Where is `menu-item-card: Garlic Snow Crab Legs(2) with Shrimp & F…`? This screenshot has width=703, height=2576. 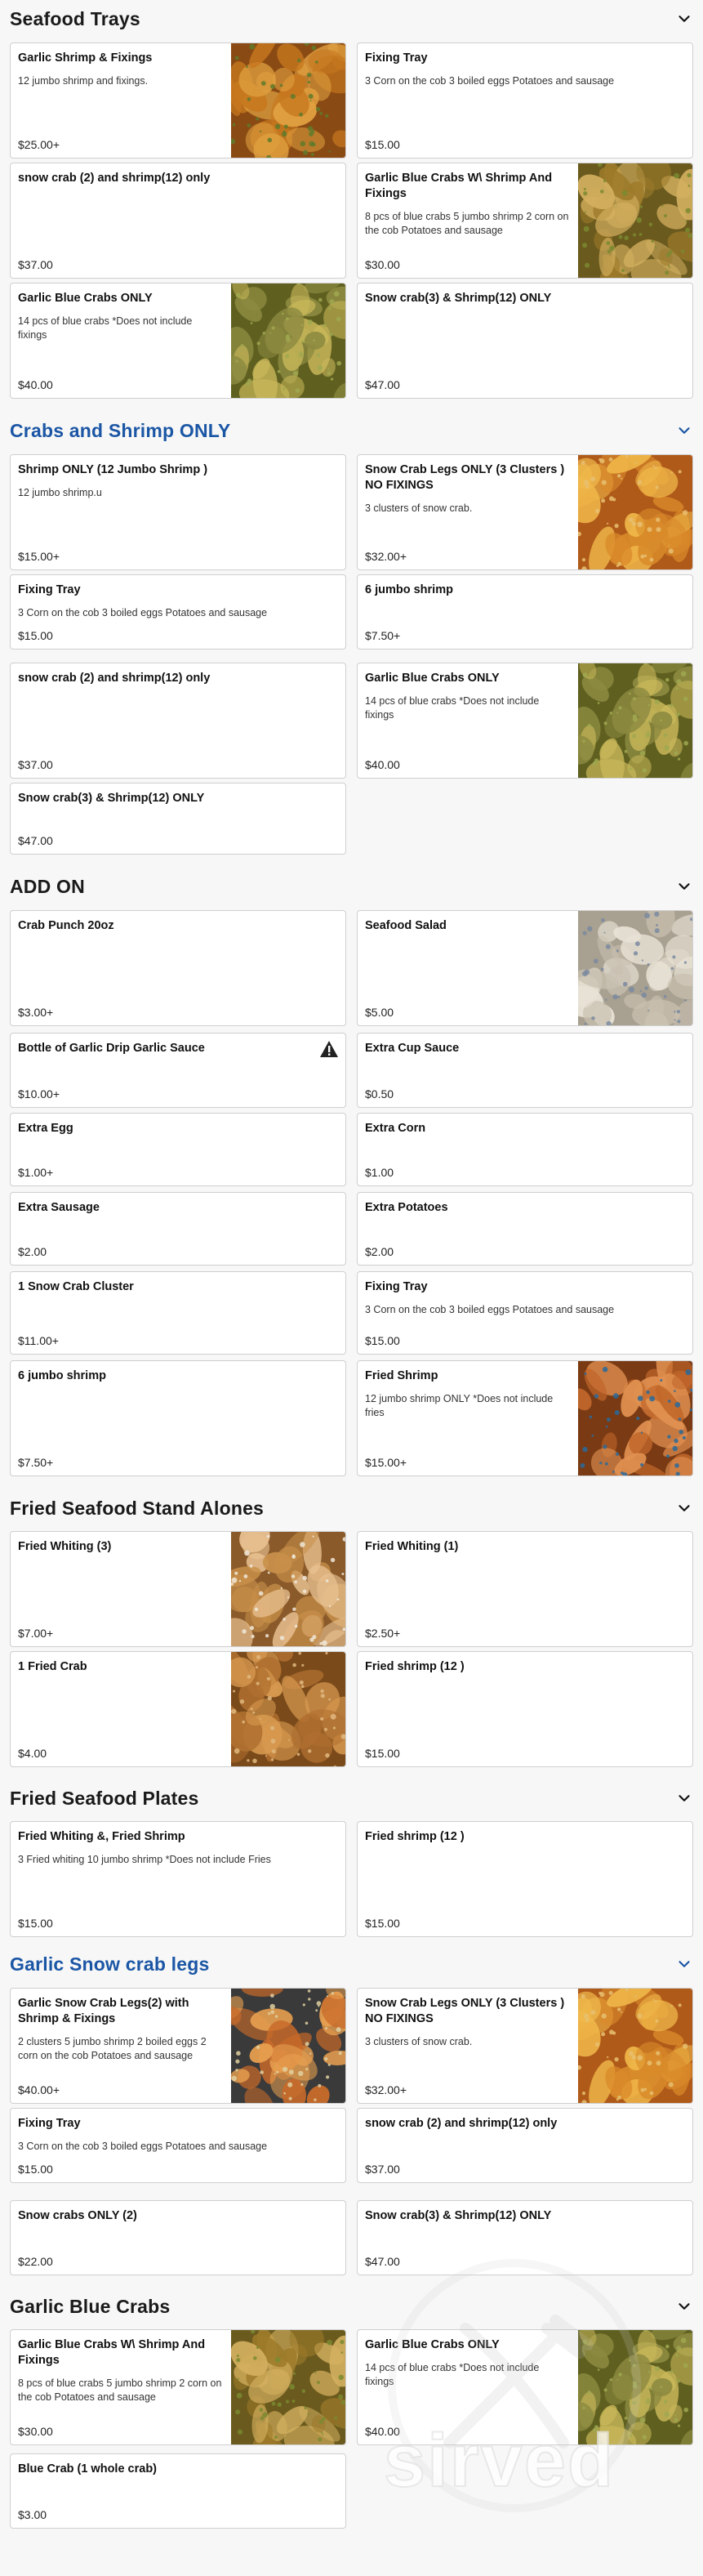
menu-item-card: Garlic Snow Crab Legs(2) with Shrimp & F… is located at coordinates (178, 2046).